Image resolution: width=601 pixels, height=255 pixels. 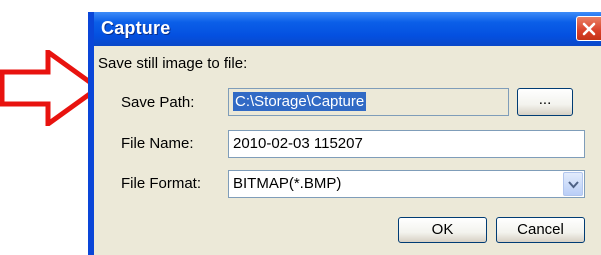 I want to click on intro-text: Save still image to file:, so click(x=173, y=63).